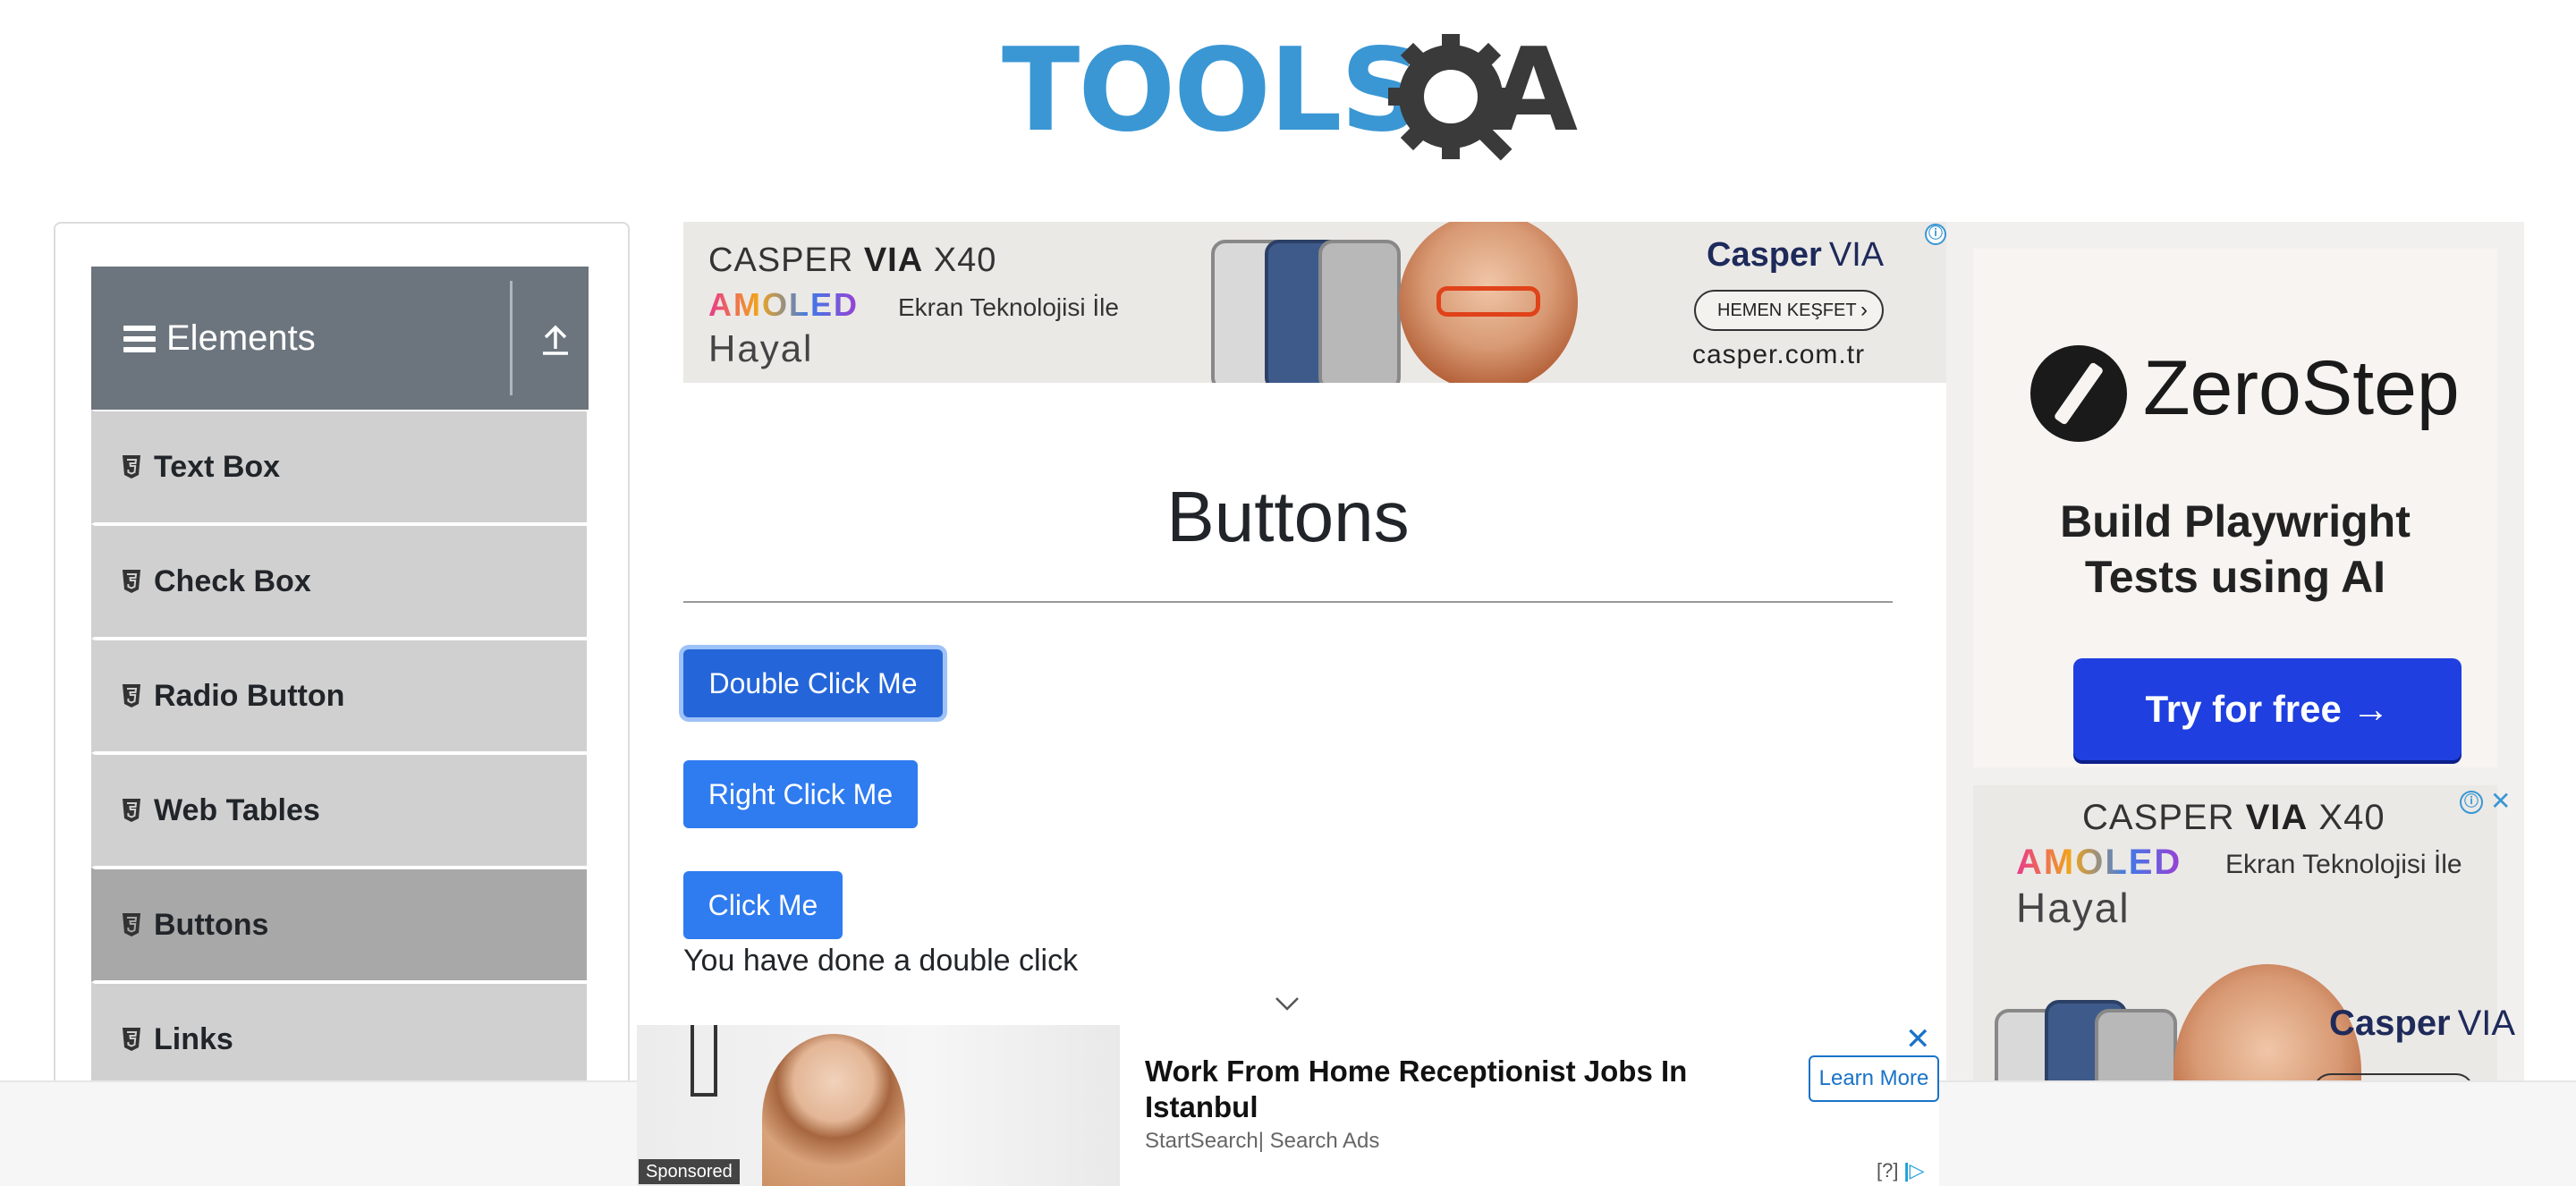 Image resolution: width=2576 pixels, height=1186 pixels. Describe the element at coordinates (340, 925) in the screenshot. I see `sidebar-item-buttons: Buttons` at that location.